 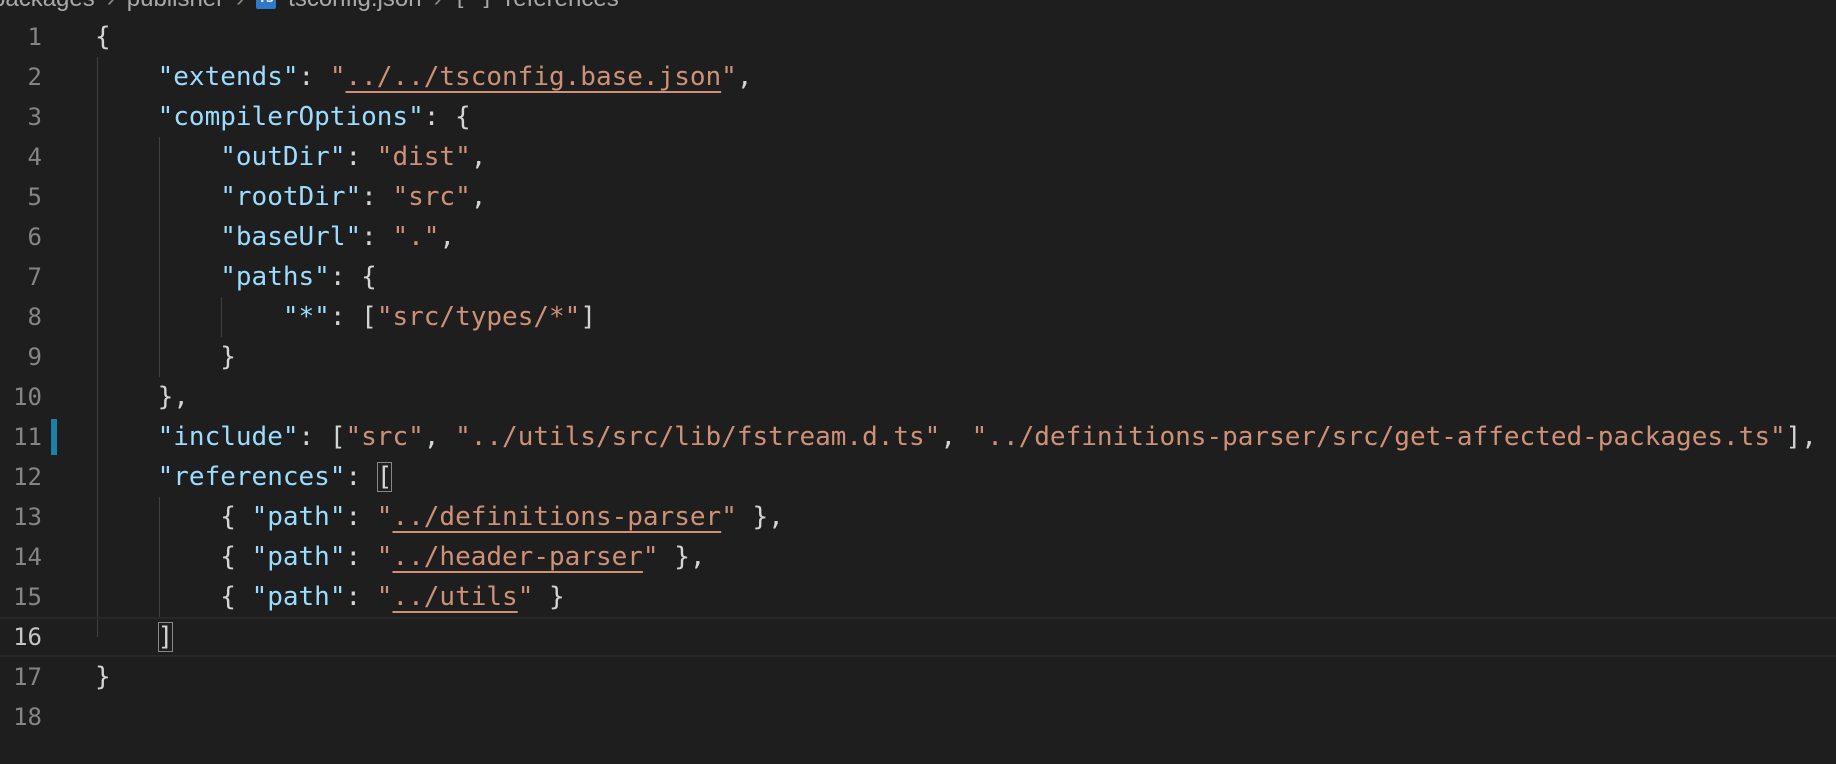 I want to click on ts-file-icon: TS, so click(x=266, y=4).